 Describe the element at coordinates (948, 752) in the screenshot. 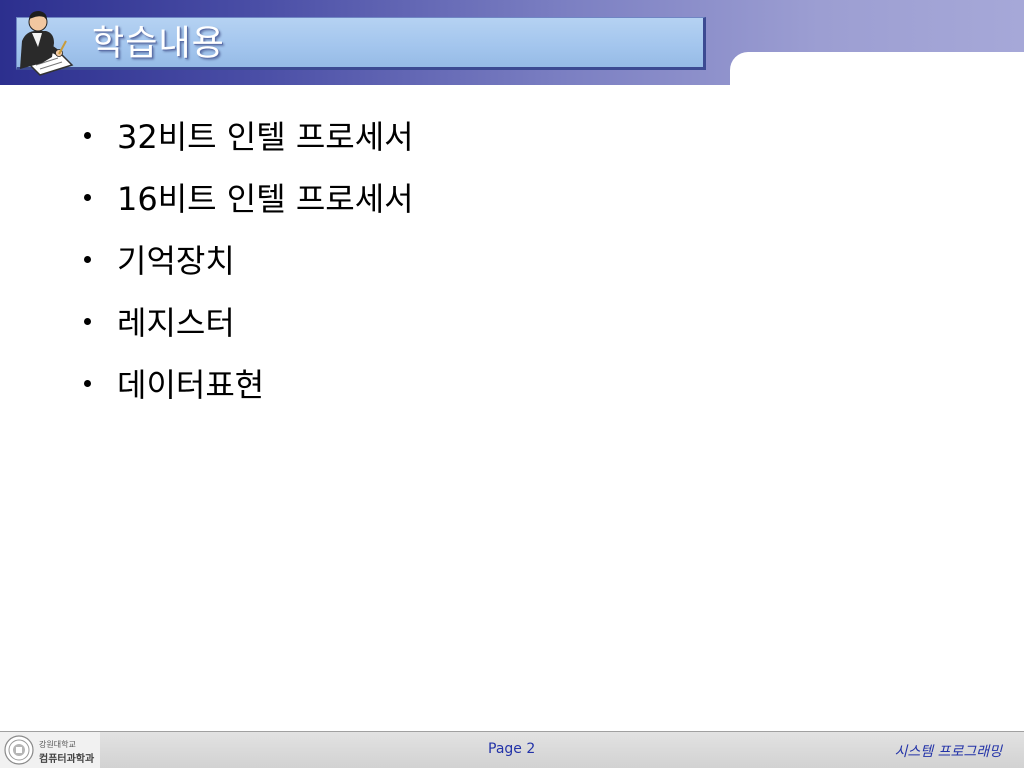

I see `course-name: 시스템 프로그래밍` at that location.